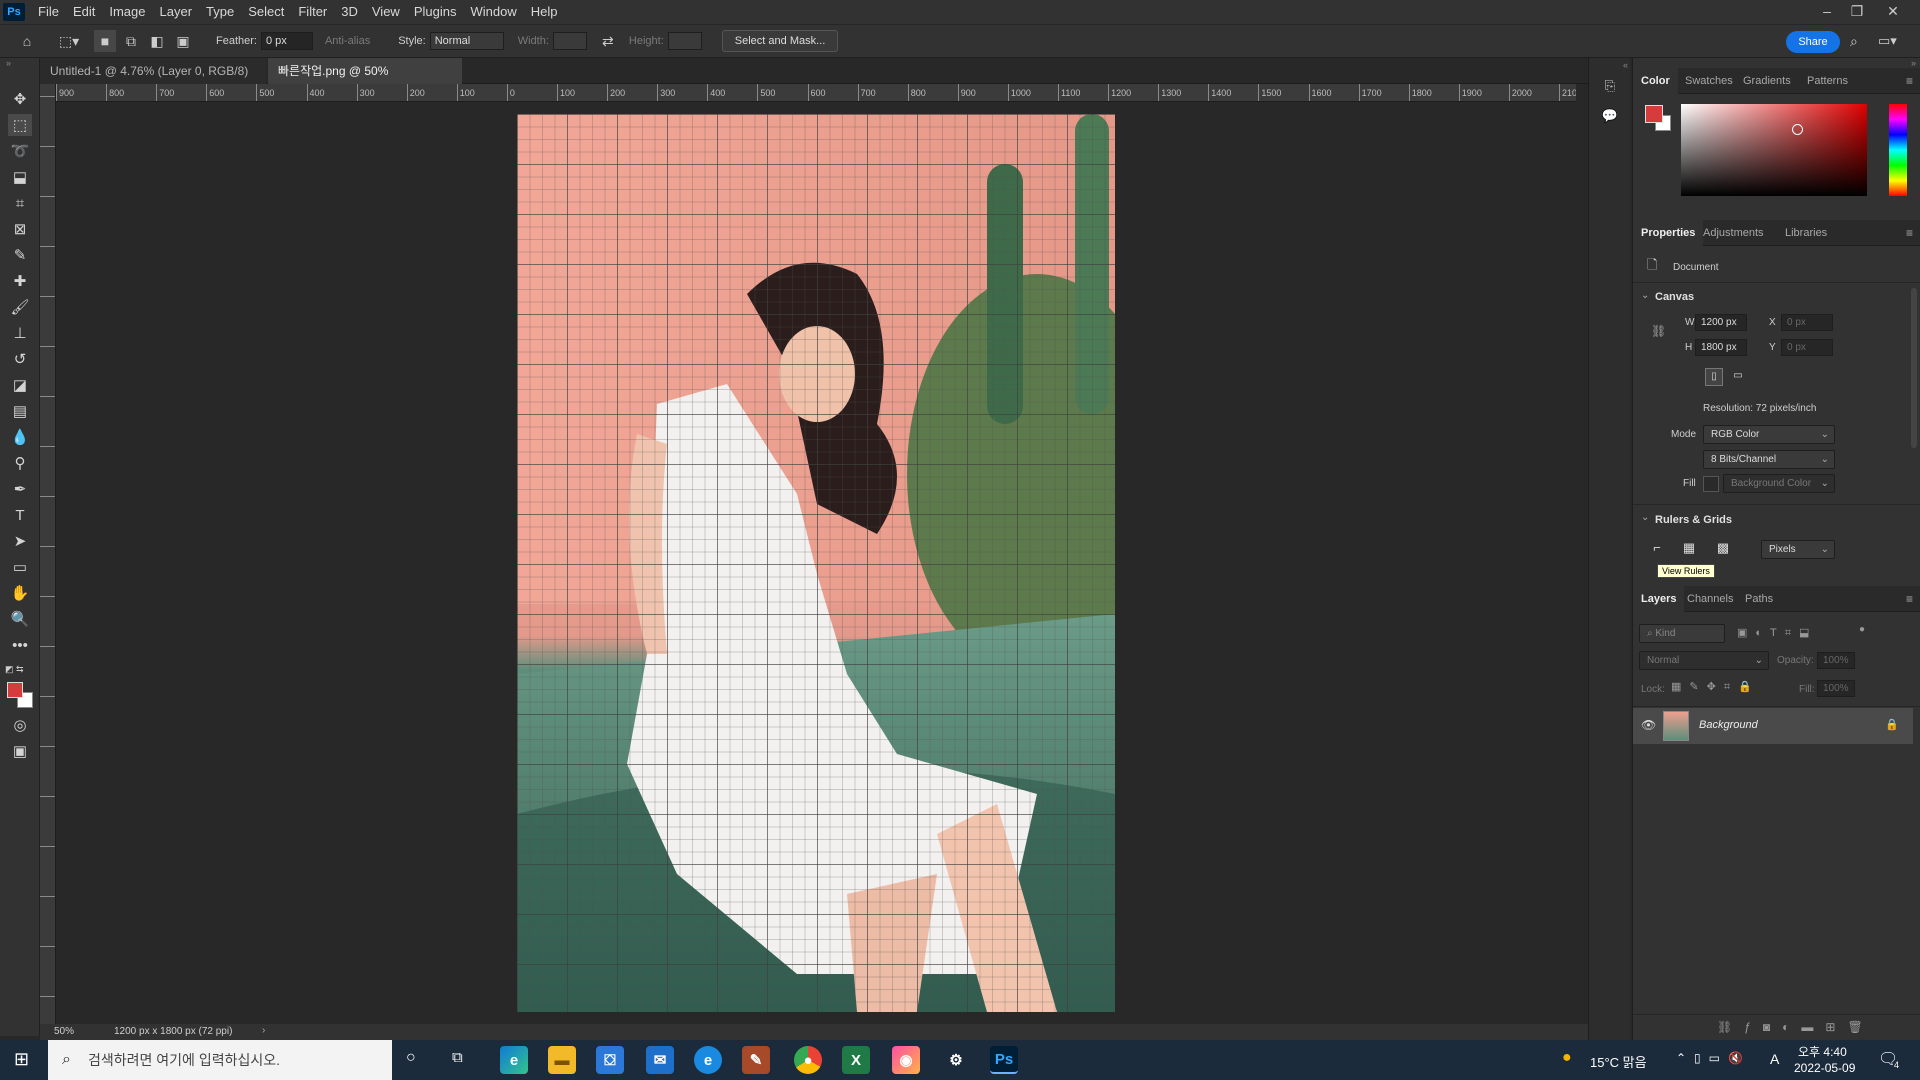  Describe the element at coordinates (347, 41) in the screenshot. I see `antialias-checkbox: Anti-alias` at that location.